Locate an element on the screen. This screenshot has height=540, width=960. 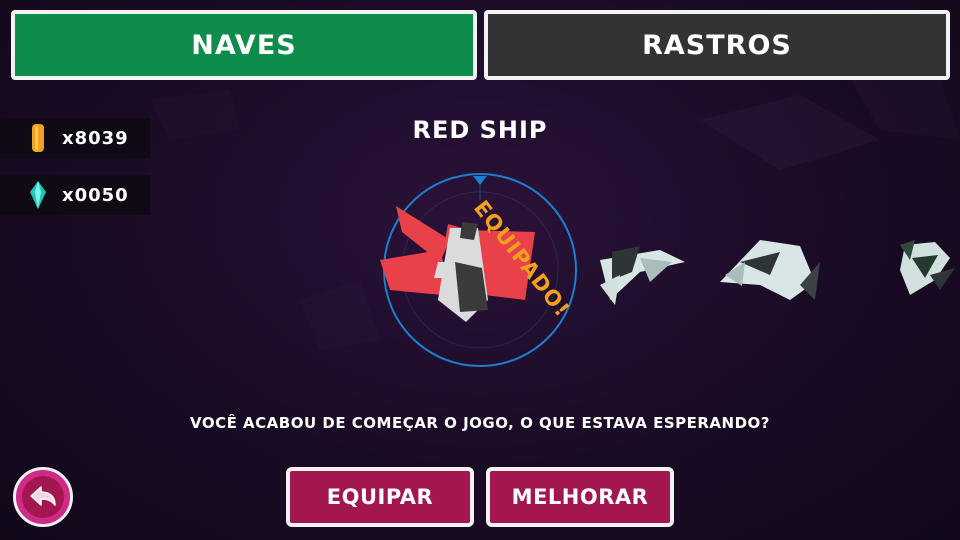
upgrade-button: MELHORAR is located at coordinates (580, 497).